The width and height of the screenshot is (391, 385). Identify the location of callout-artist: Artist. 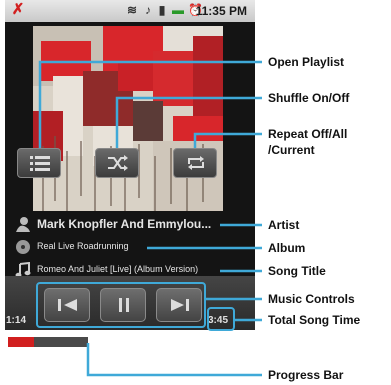
(284, 225).